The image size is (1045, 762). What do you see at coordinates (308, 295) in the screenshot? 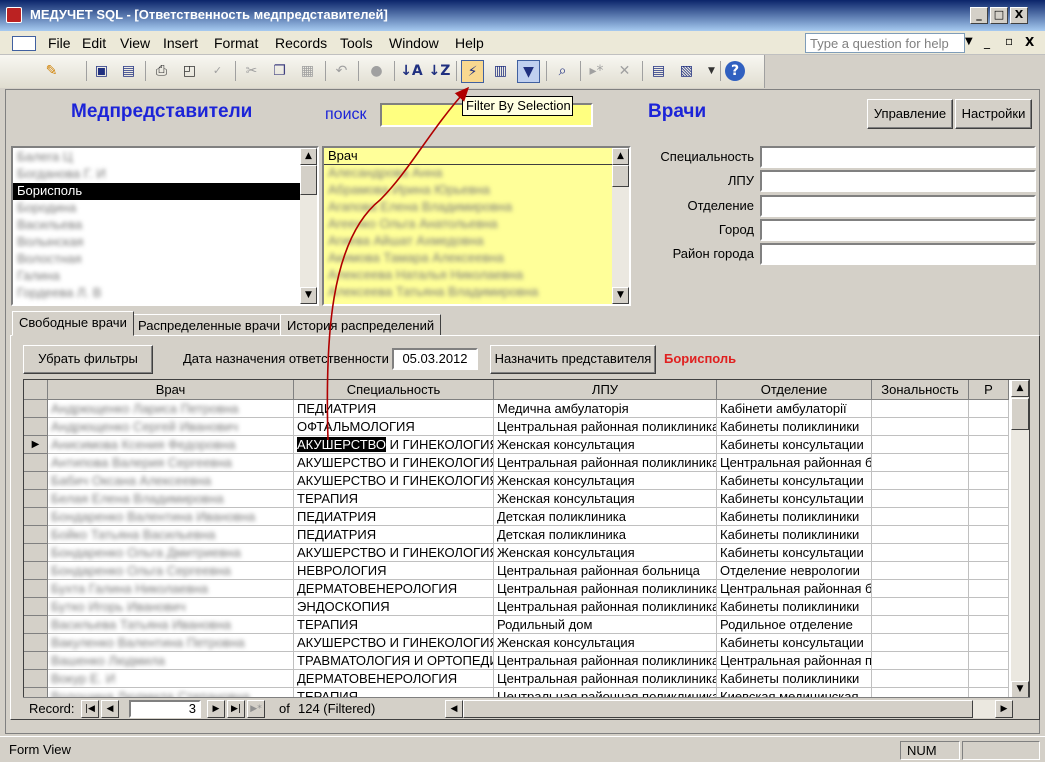
I see `scroll-down-icon: ▼` at bounding box center [308, 295].